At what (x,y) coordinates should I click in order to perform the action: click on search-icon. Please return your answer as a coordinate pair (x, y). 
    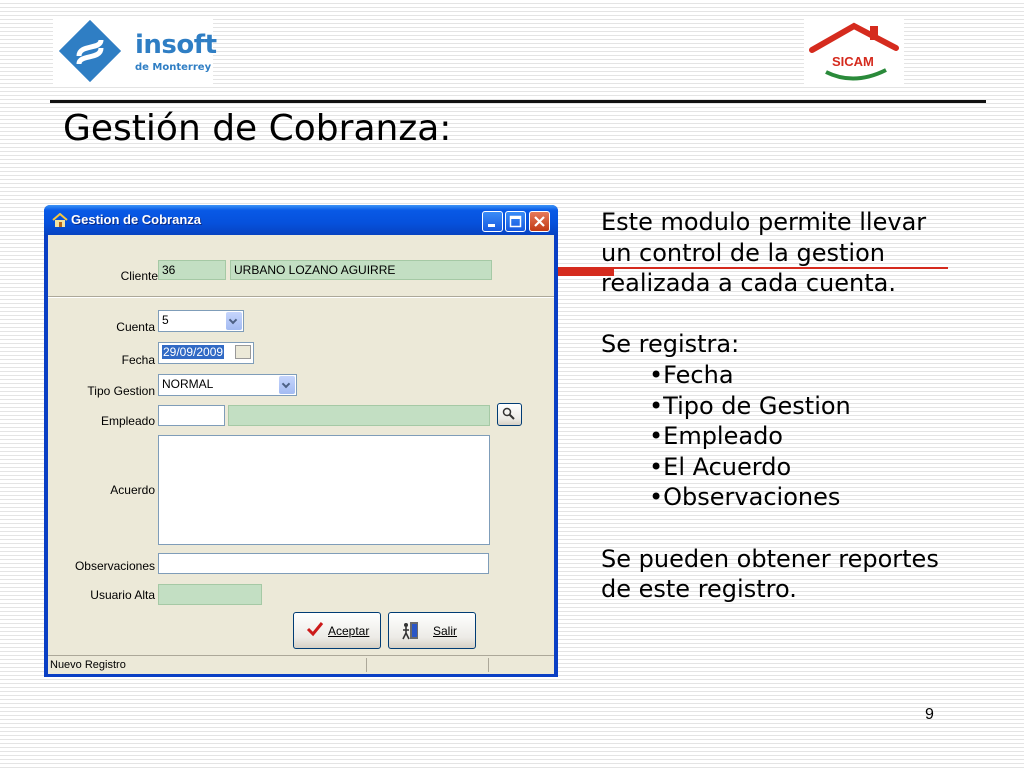
    Looking at the image, I should click on (508, 413).